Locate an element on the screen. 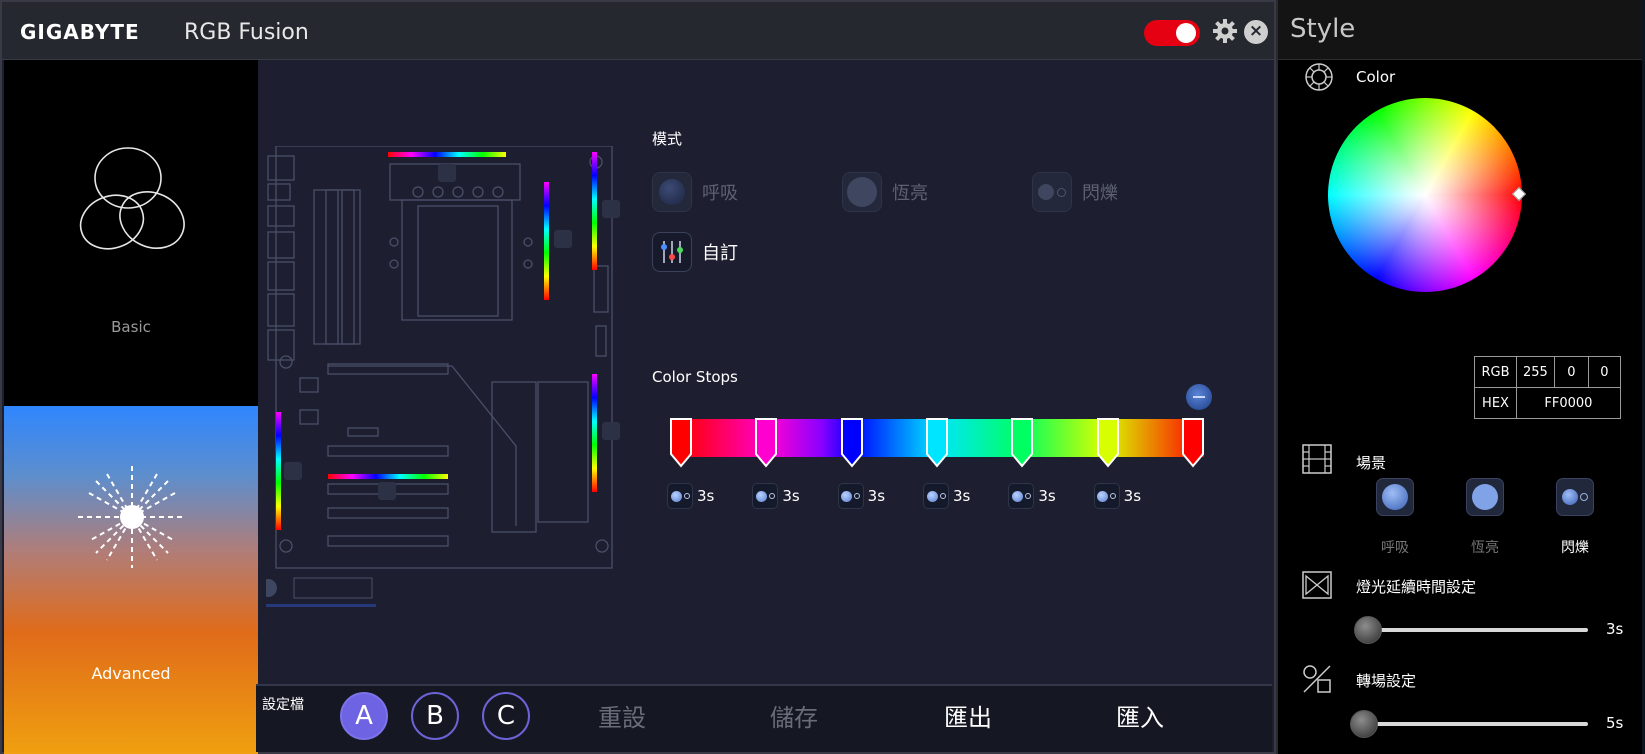 This screenshot has height=754, width=1645. profile-b-button: B is located at coordinates (435, 716).